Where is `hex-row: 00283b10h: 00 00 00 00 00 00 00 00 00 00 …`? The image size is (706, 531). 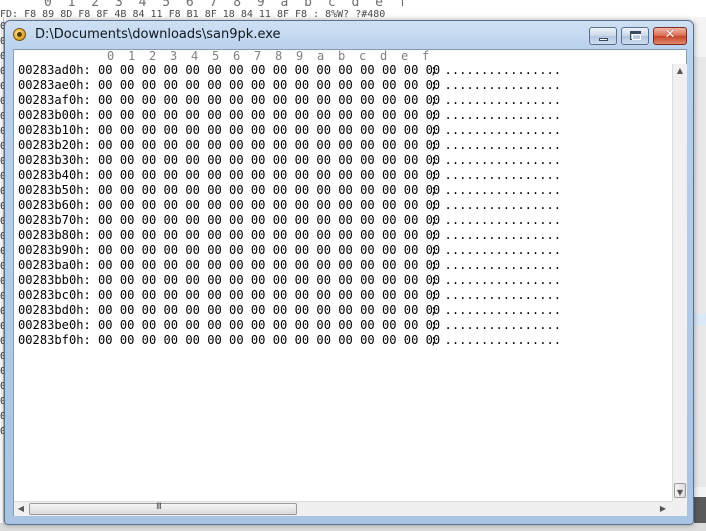 hex-row: 00283b10h: 00 00 00 00 00 00 00 00 00 00 … is located at coordinates (343, 130).